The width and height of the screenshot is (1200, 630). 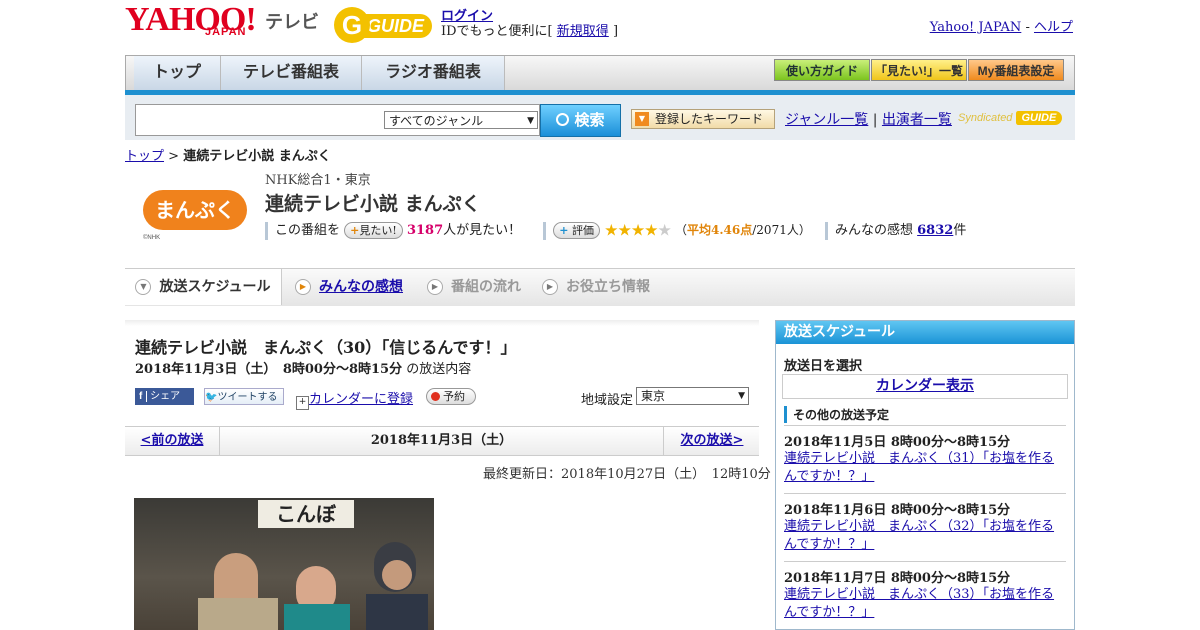 I want to click on broadcast-date: 2018年11月6日 8時00分～8時15分, so click(x=897, y=510).